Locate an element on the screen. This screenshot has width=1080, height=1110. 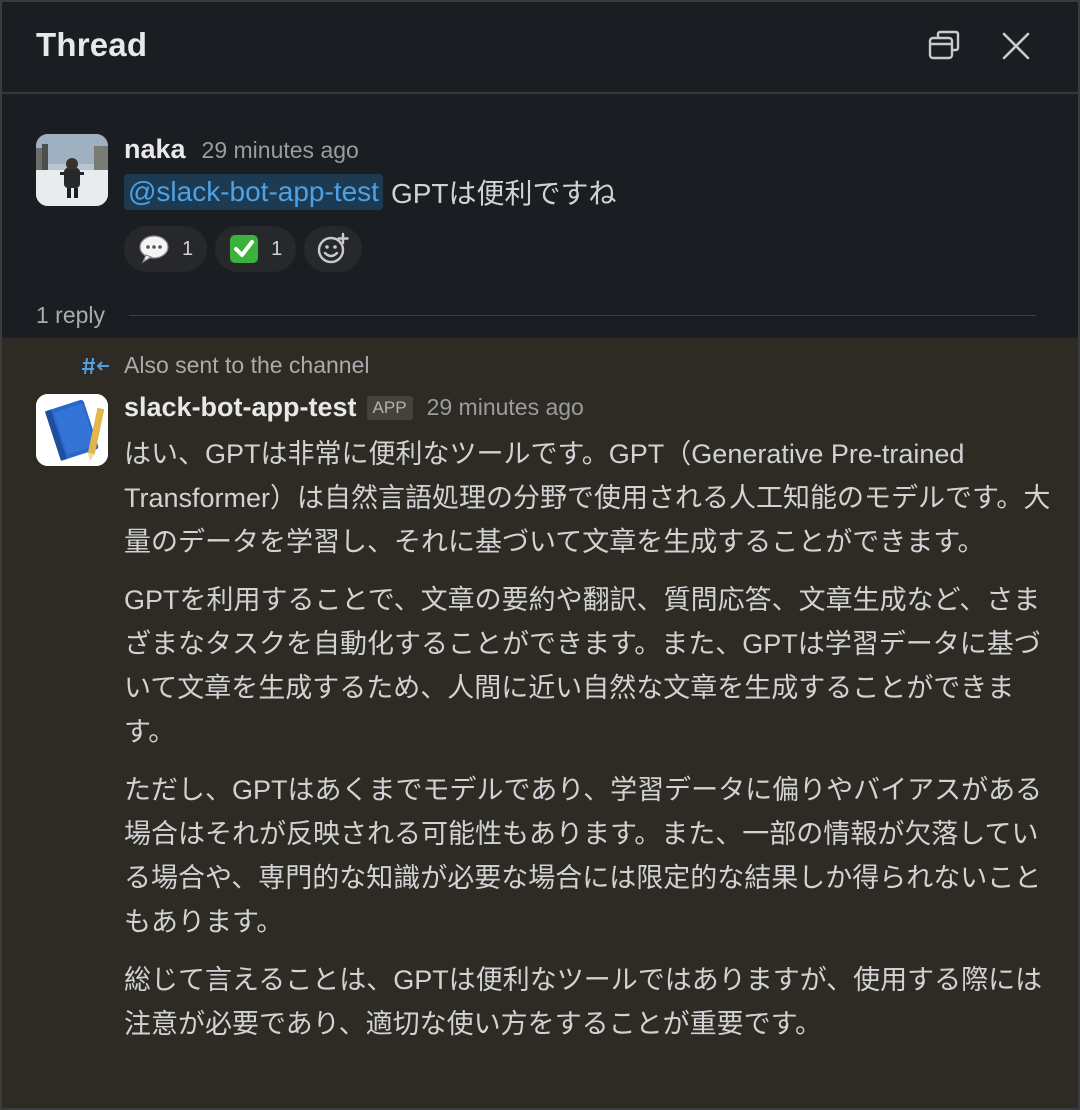
channel-share-icon is located at coordinates (95, 365).